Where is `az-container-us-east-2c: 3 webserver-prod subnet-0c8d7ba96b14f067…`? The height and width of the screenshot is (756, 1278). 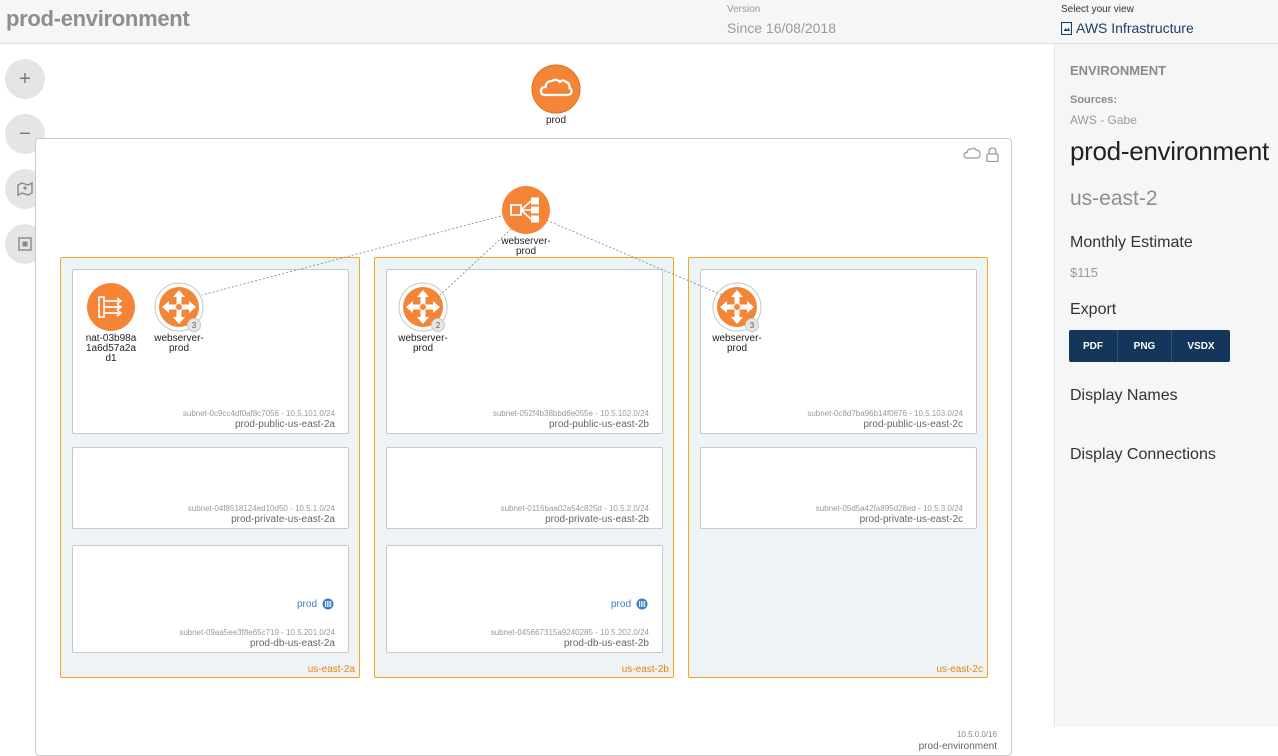 az-container-us-east-2c: 3 webserver-prod subnet-0c8d7ba96b14f067… is located at coordinates (838, 467).